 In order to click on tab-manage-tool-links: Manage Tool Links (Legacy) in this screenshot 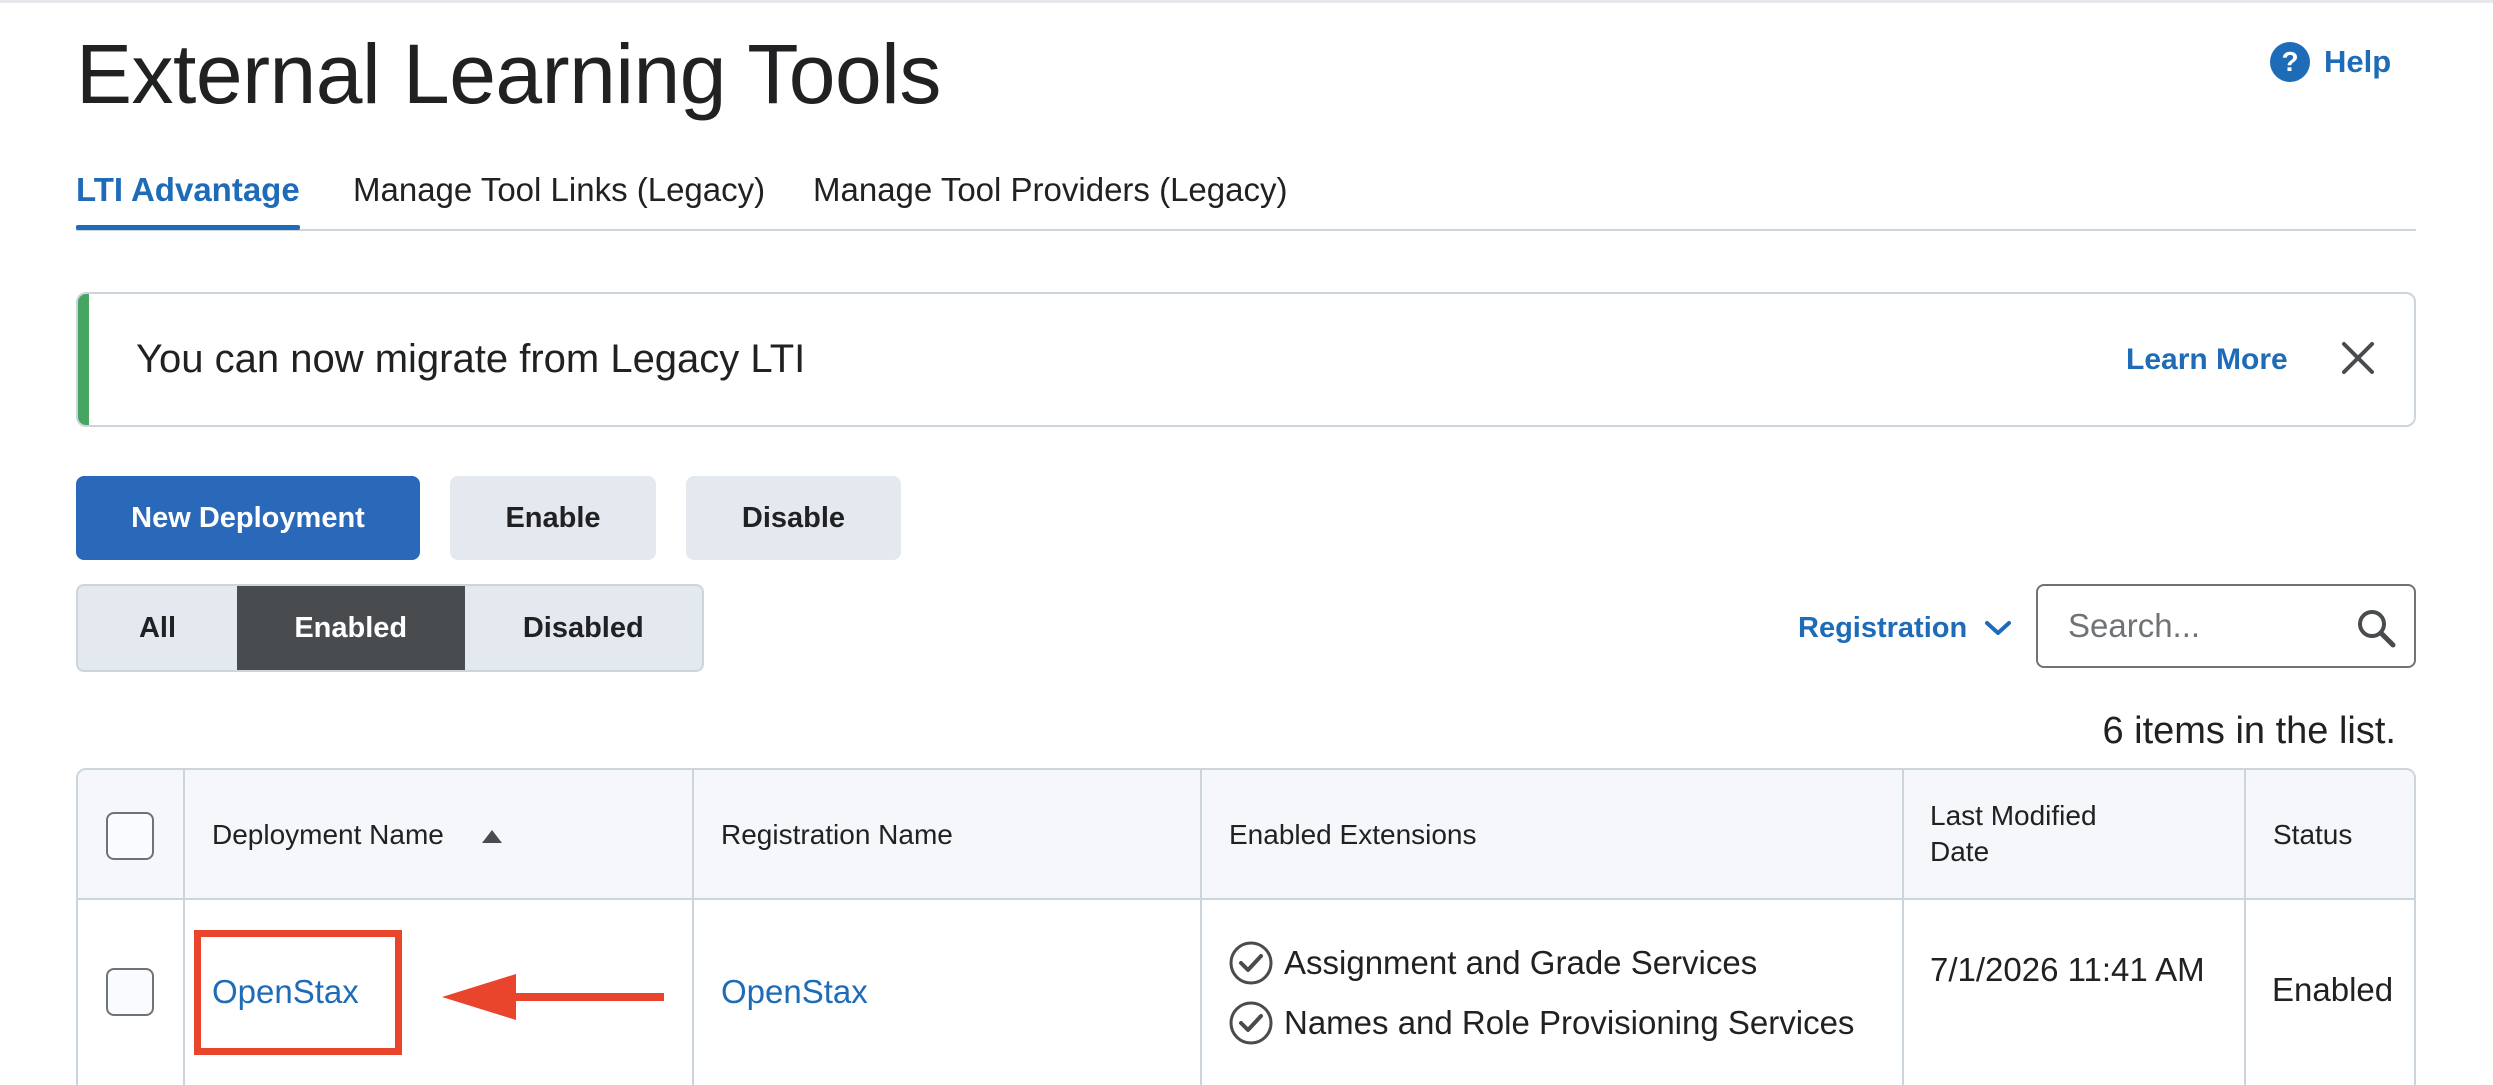, I will do `click(559, 190)`.